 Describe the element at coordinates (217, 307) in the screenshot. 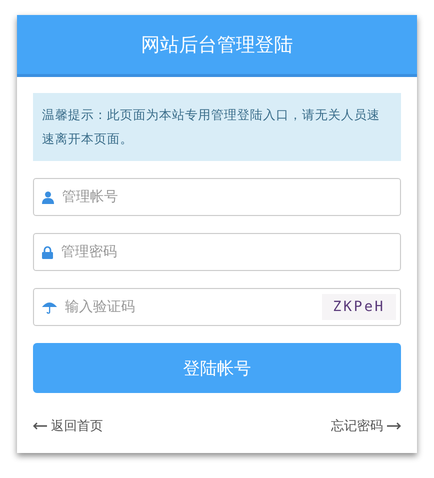

I see `input-field: 输入验证码 ZKPeH` at that location.